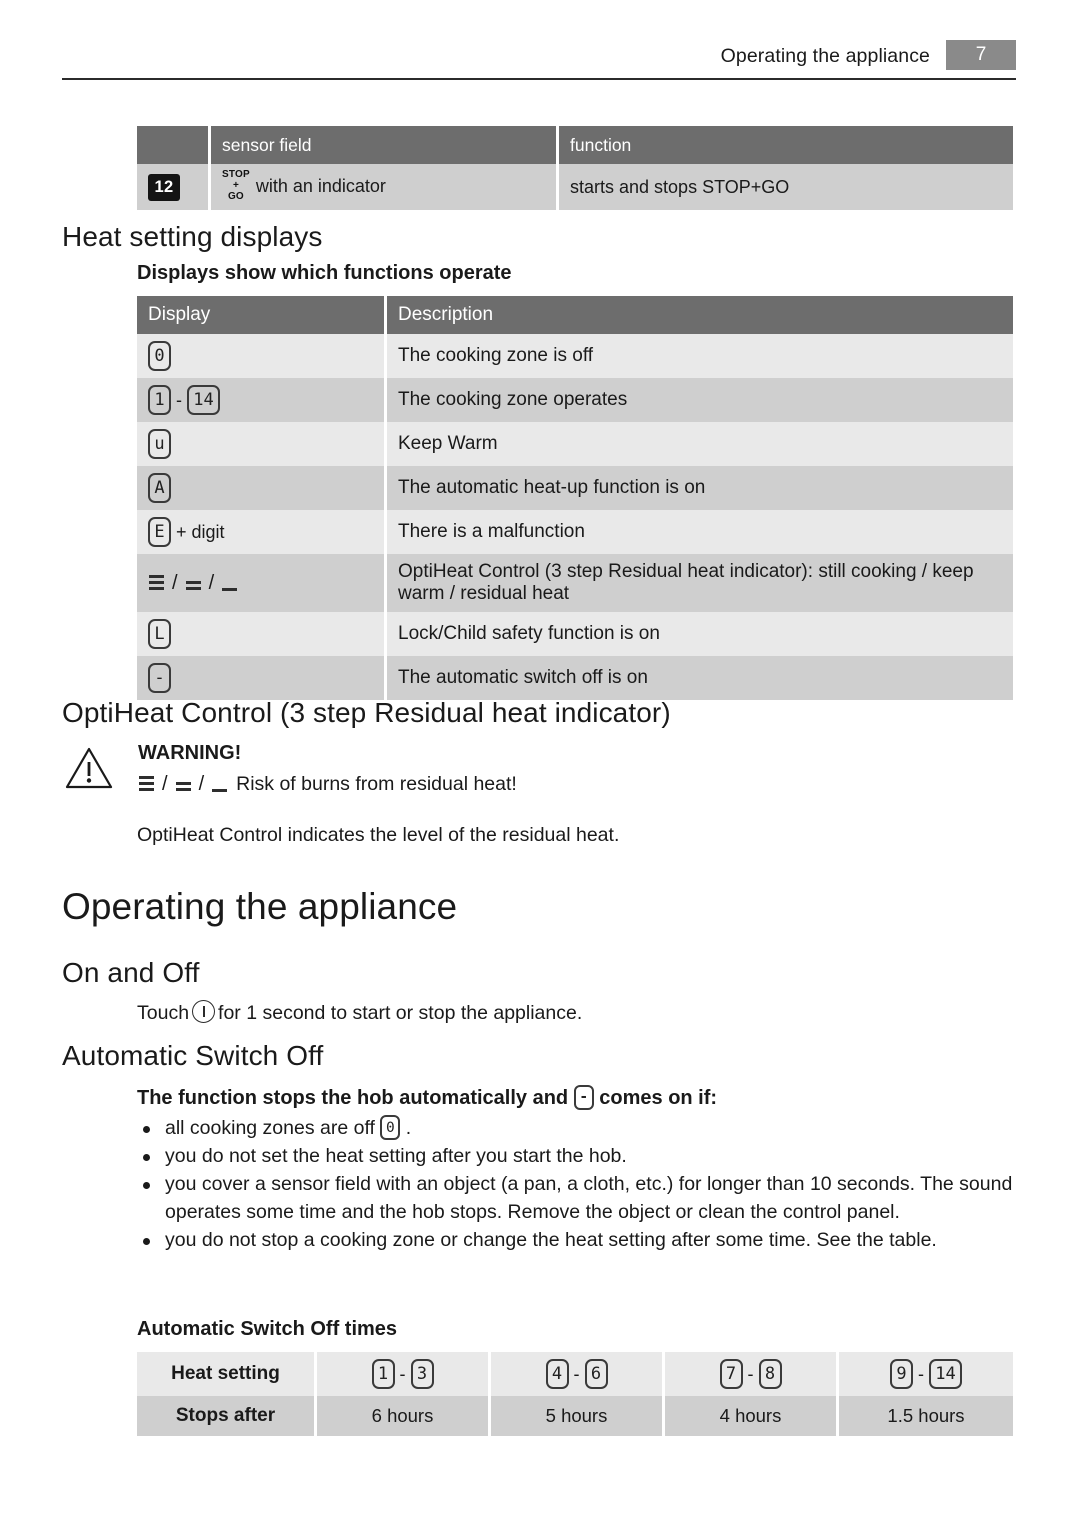 This screenshot has width=1080, height=1529. Describe the element at coordinates (901, 1374) in the screenshot. I see `display-glyph-range-from: 9` at that location.